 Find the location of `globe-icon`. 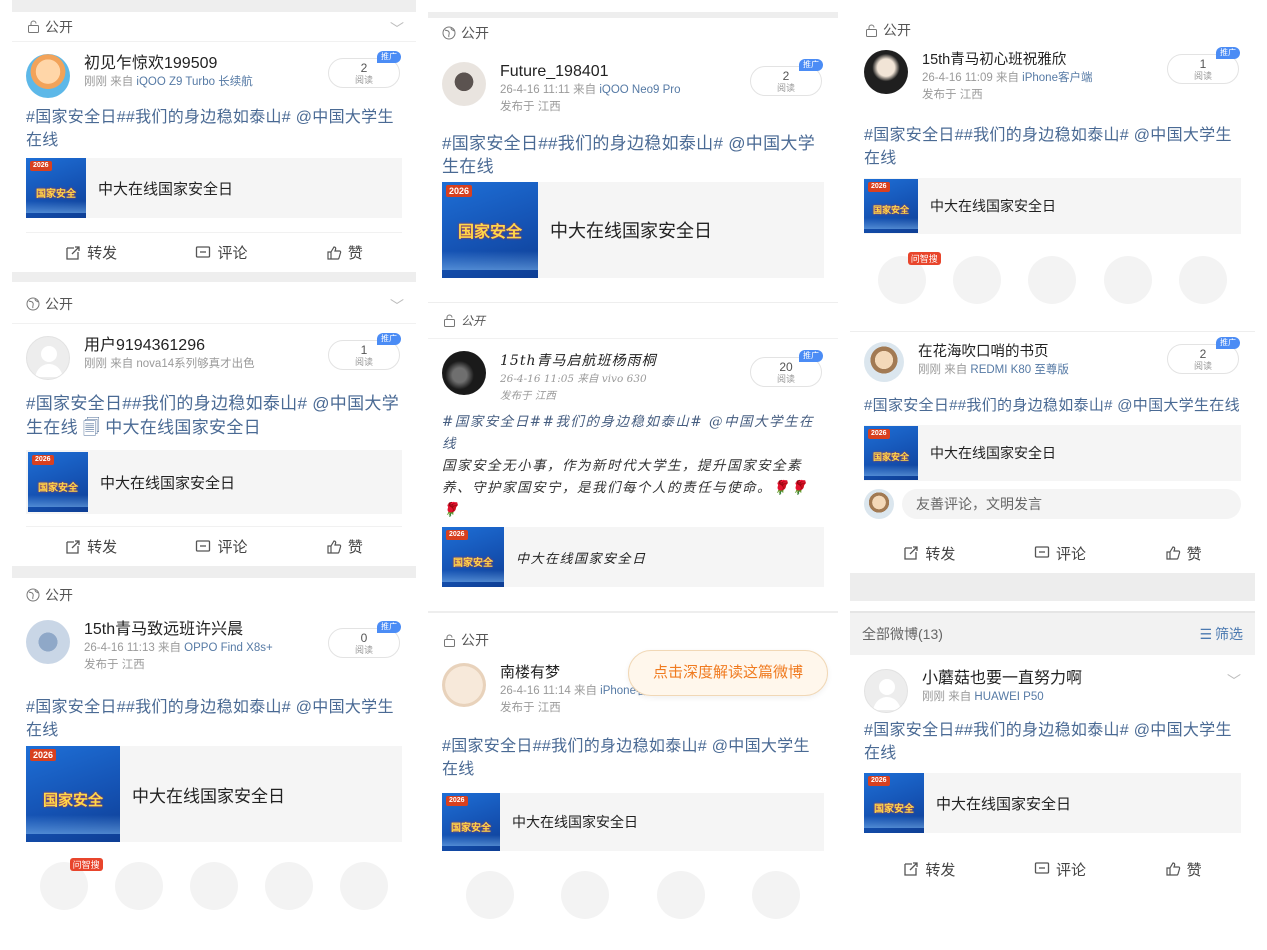

globe-icon is located at coordinates (449, 33).